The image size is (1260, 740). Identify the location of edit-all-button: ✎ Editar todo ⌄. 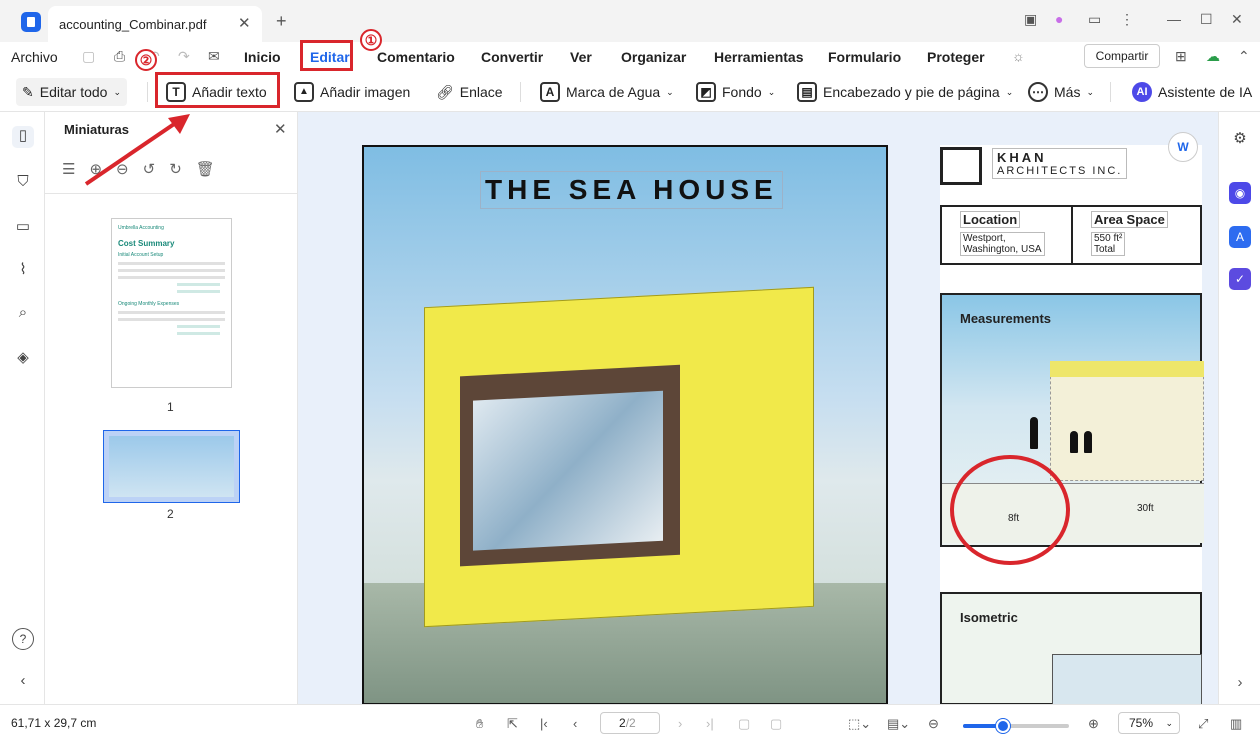
(71, 92).